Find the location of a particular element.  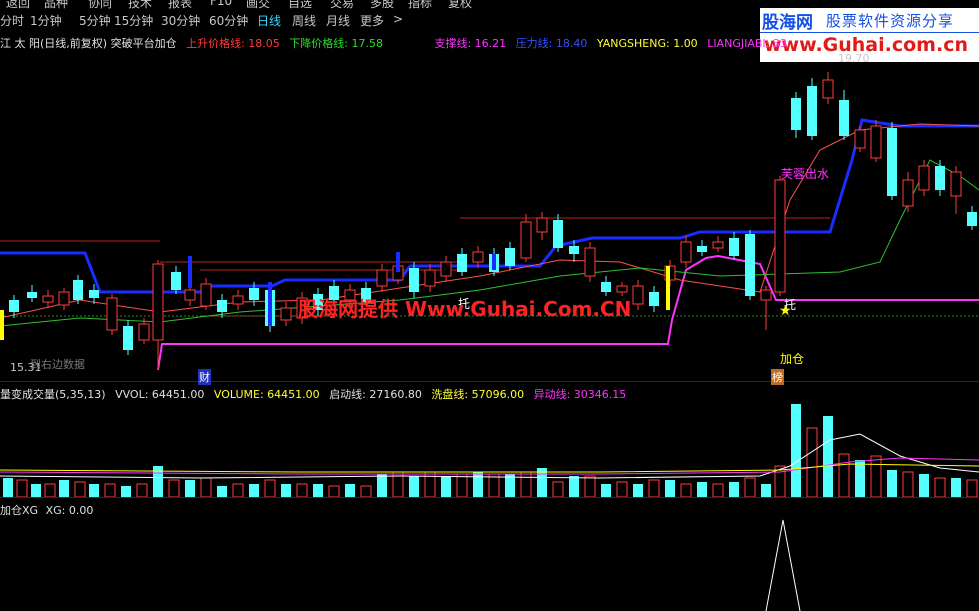

vvol-value: VVOL: 64451.00 is located at coordinates (160, 394).